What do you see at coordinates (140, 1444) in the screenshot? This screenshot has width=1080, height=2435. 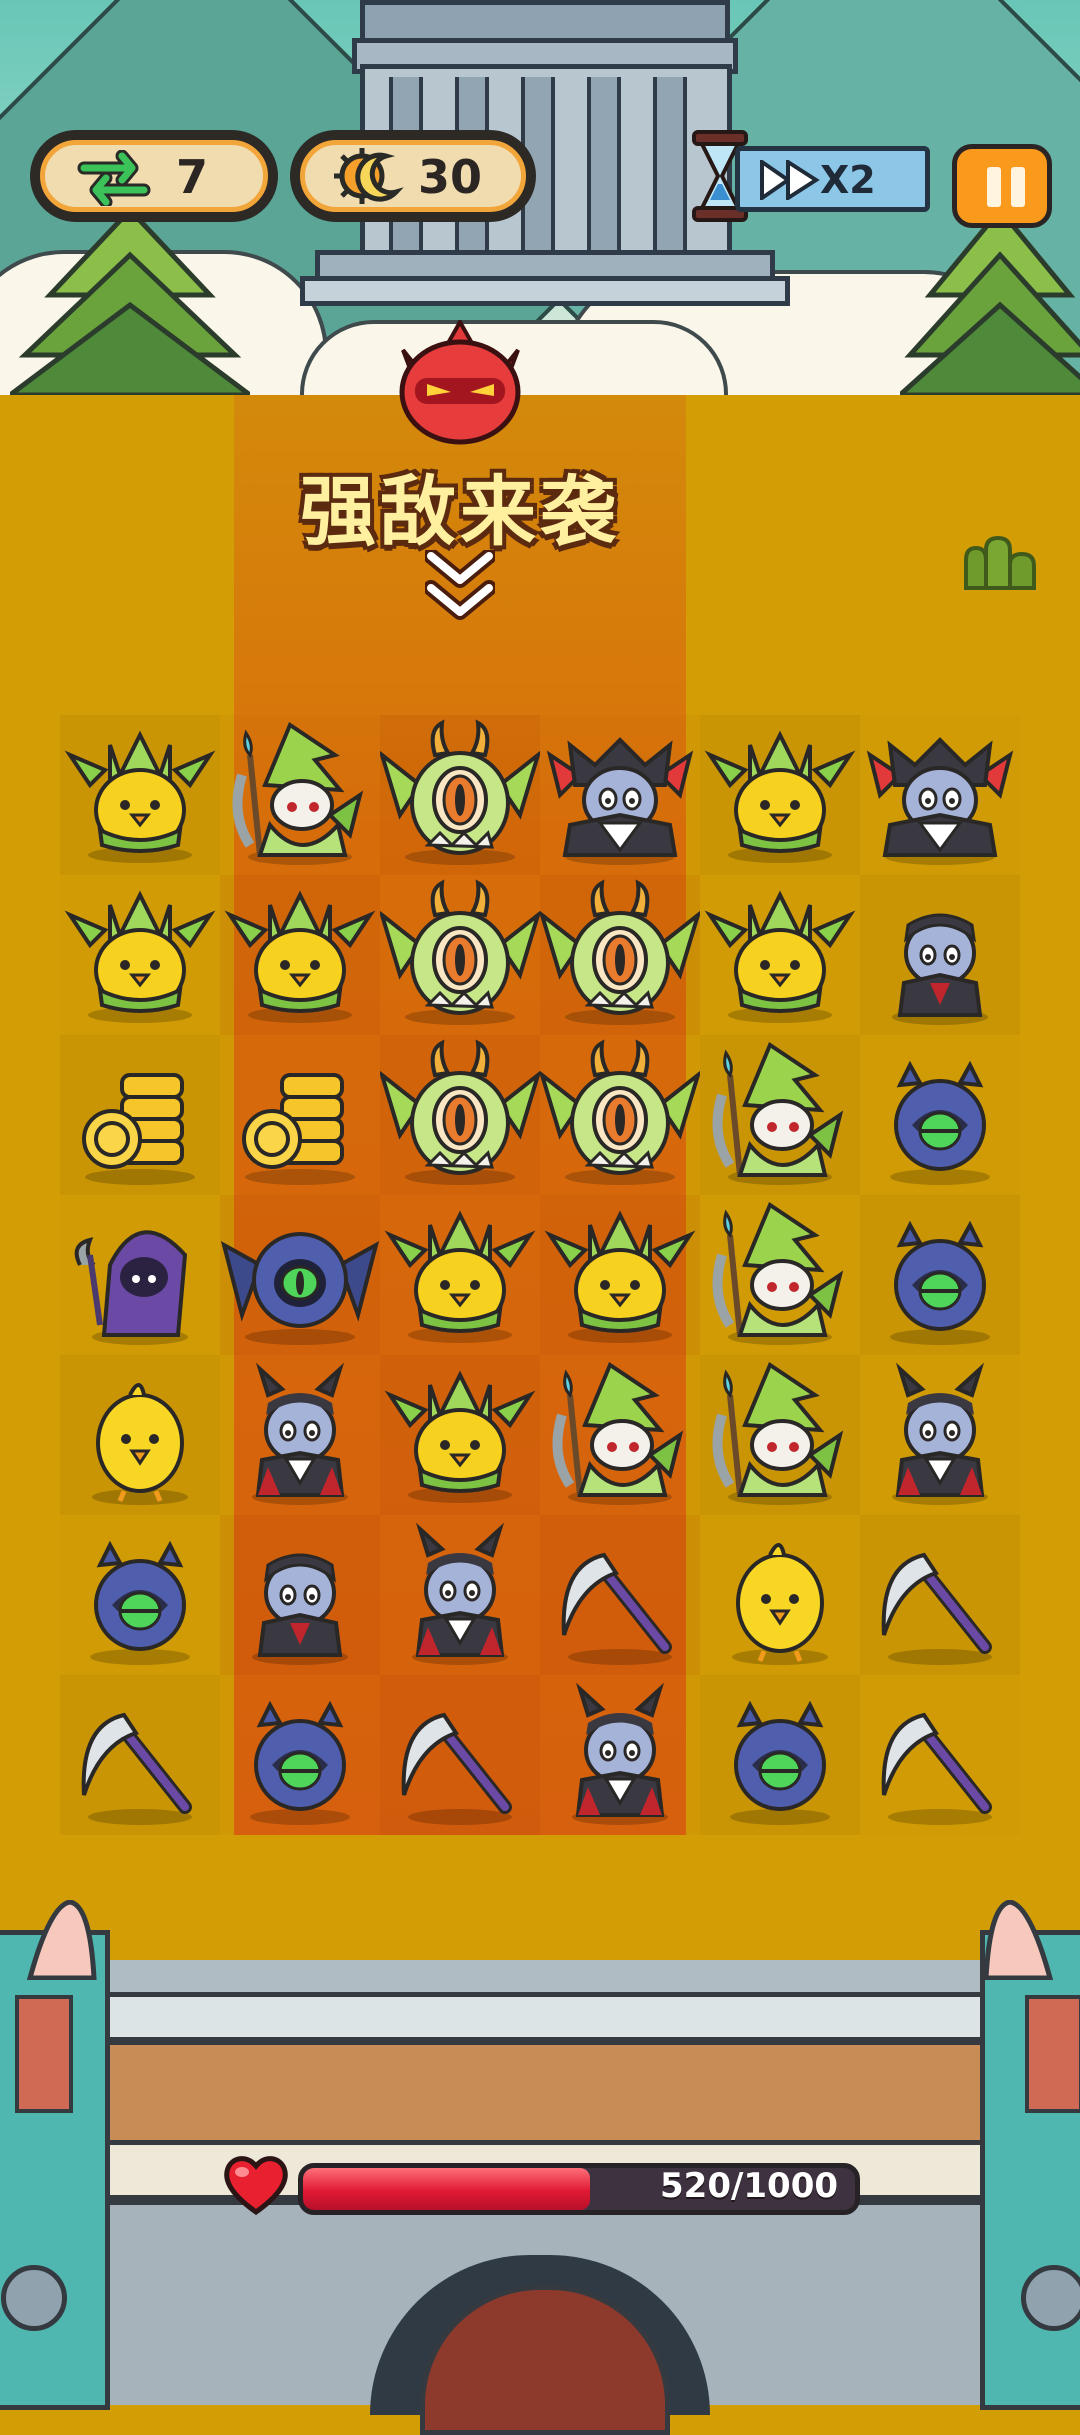 I see `chick-icon` at bounding box center [140, 1444].